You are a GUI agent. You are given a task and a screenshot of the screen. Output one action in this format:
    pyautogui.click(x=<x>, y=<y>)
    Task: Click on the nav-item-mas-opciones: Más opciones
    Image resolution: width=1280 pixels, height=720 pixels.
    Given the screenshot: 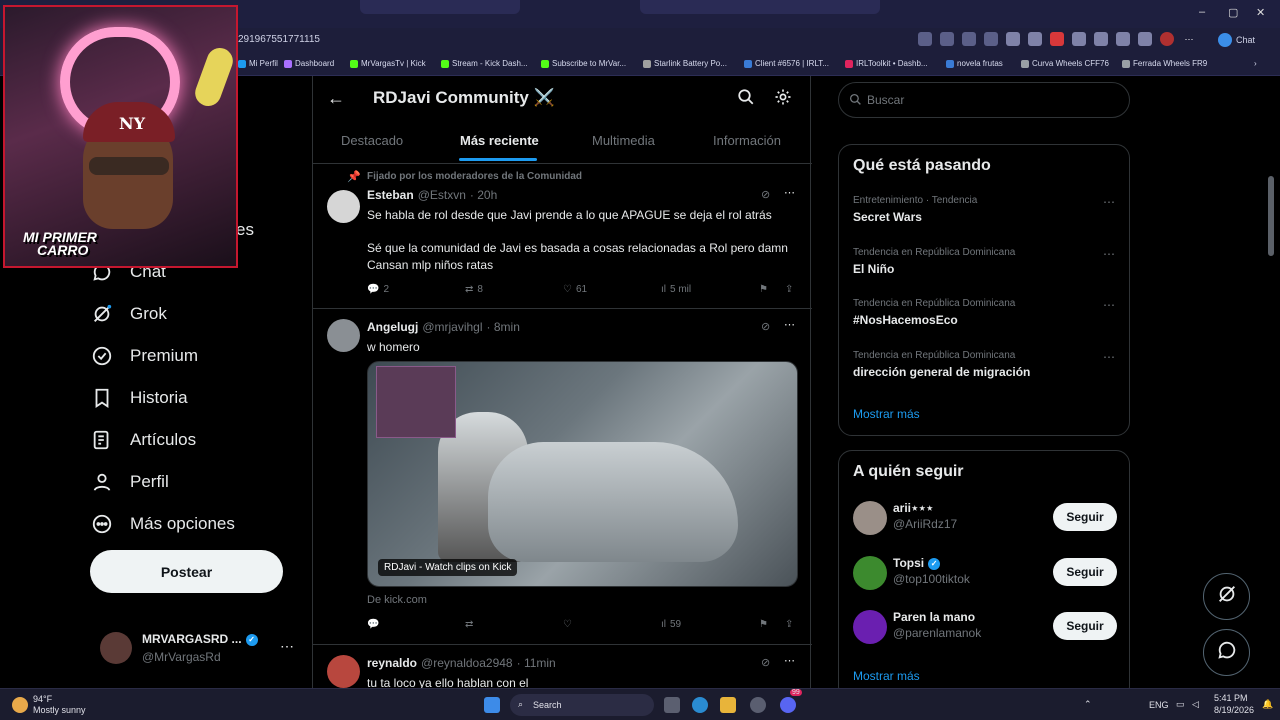 What is the action you would take?
    pyautogui.click(x=162, y=524)
    